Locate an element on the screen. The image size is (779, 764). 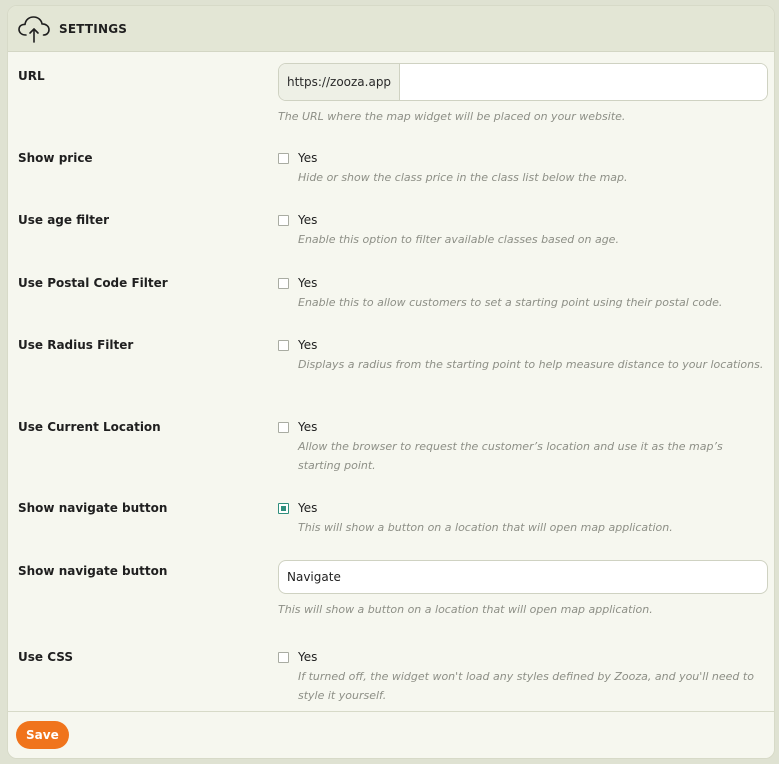
url-label: URL is located at coordinates (31, 76).